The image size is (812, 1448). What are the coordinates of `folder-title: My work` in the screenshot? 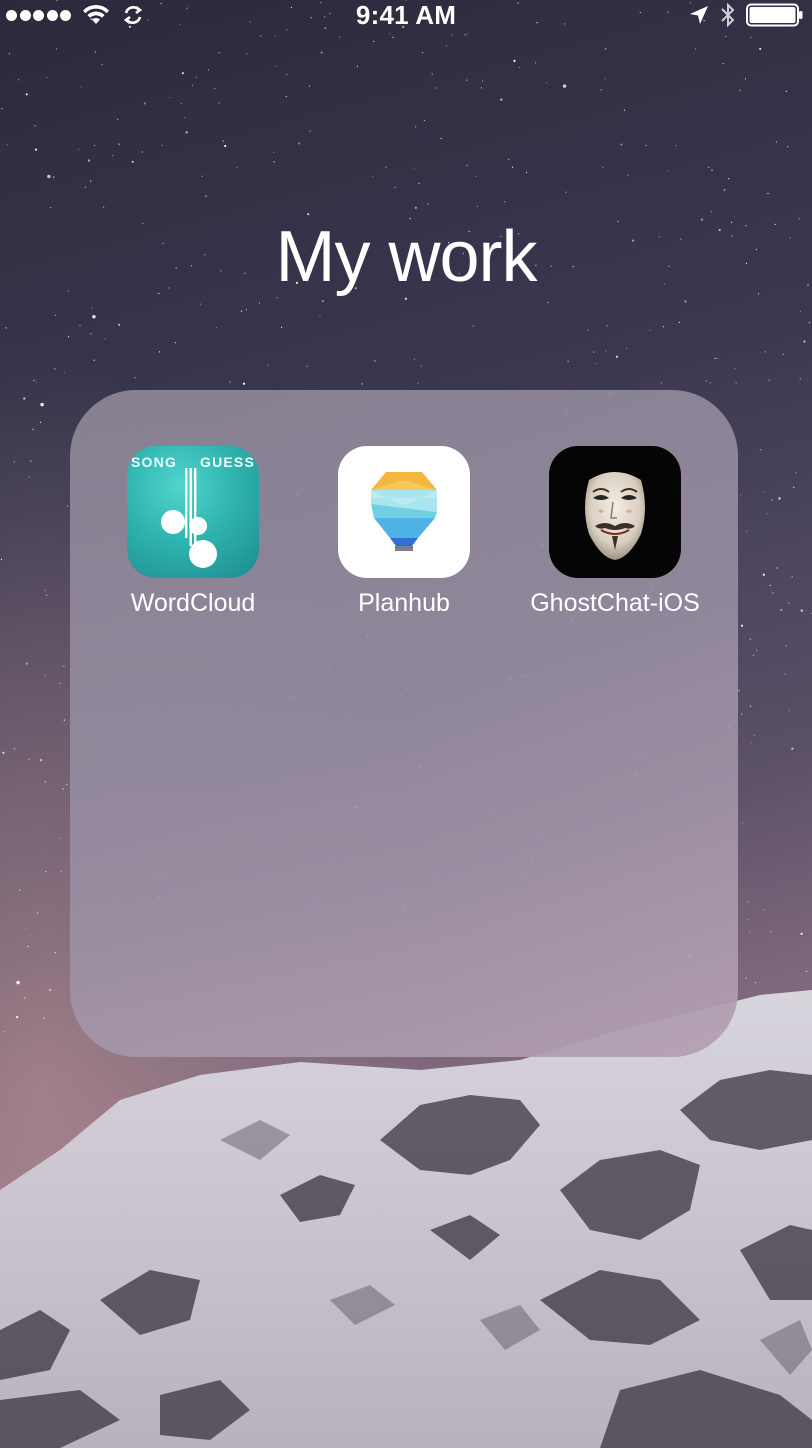 It's located at (406, 257).